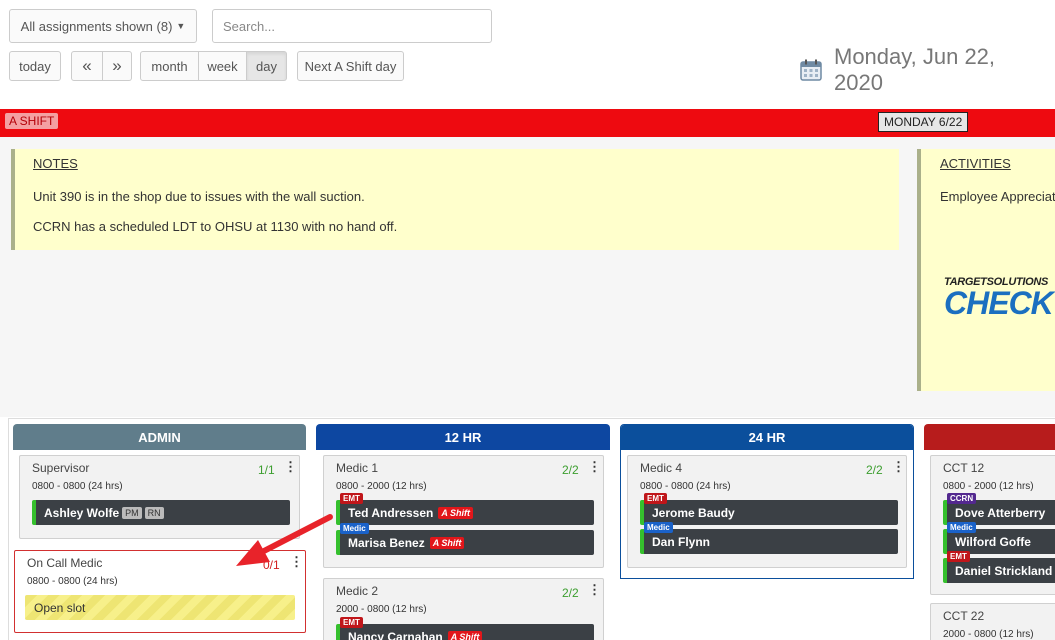 This screenshot has width=1055, height=640. What do you see at coordinates (350, 66) in the screenshot?
I see `next-shift-day-button: Next A Shift day` at bounding box center [350, 66].